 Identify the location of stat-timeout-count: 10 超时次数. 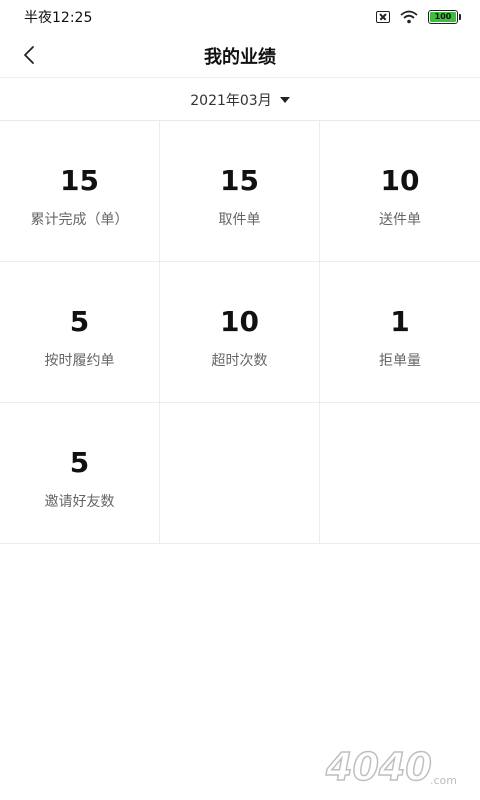
(240, 332).